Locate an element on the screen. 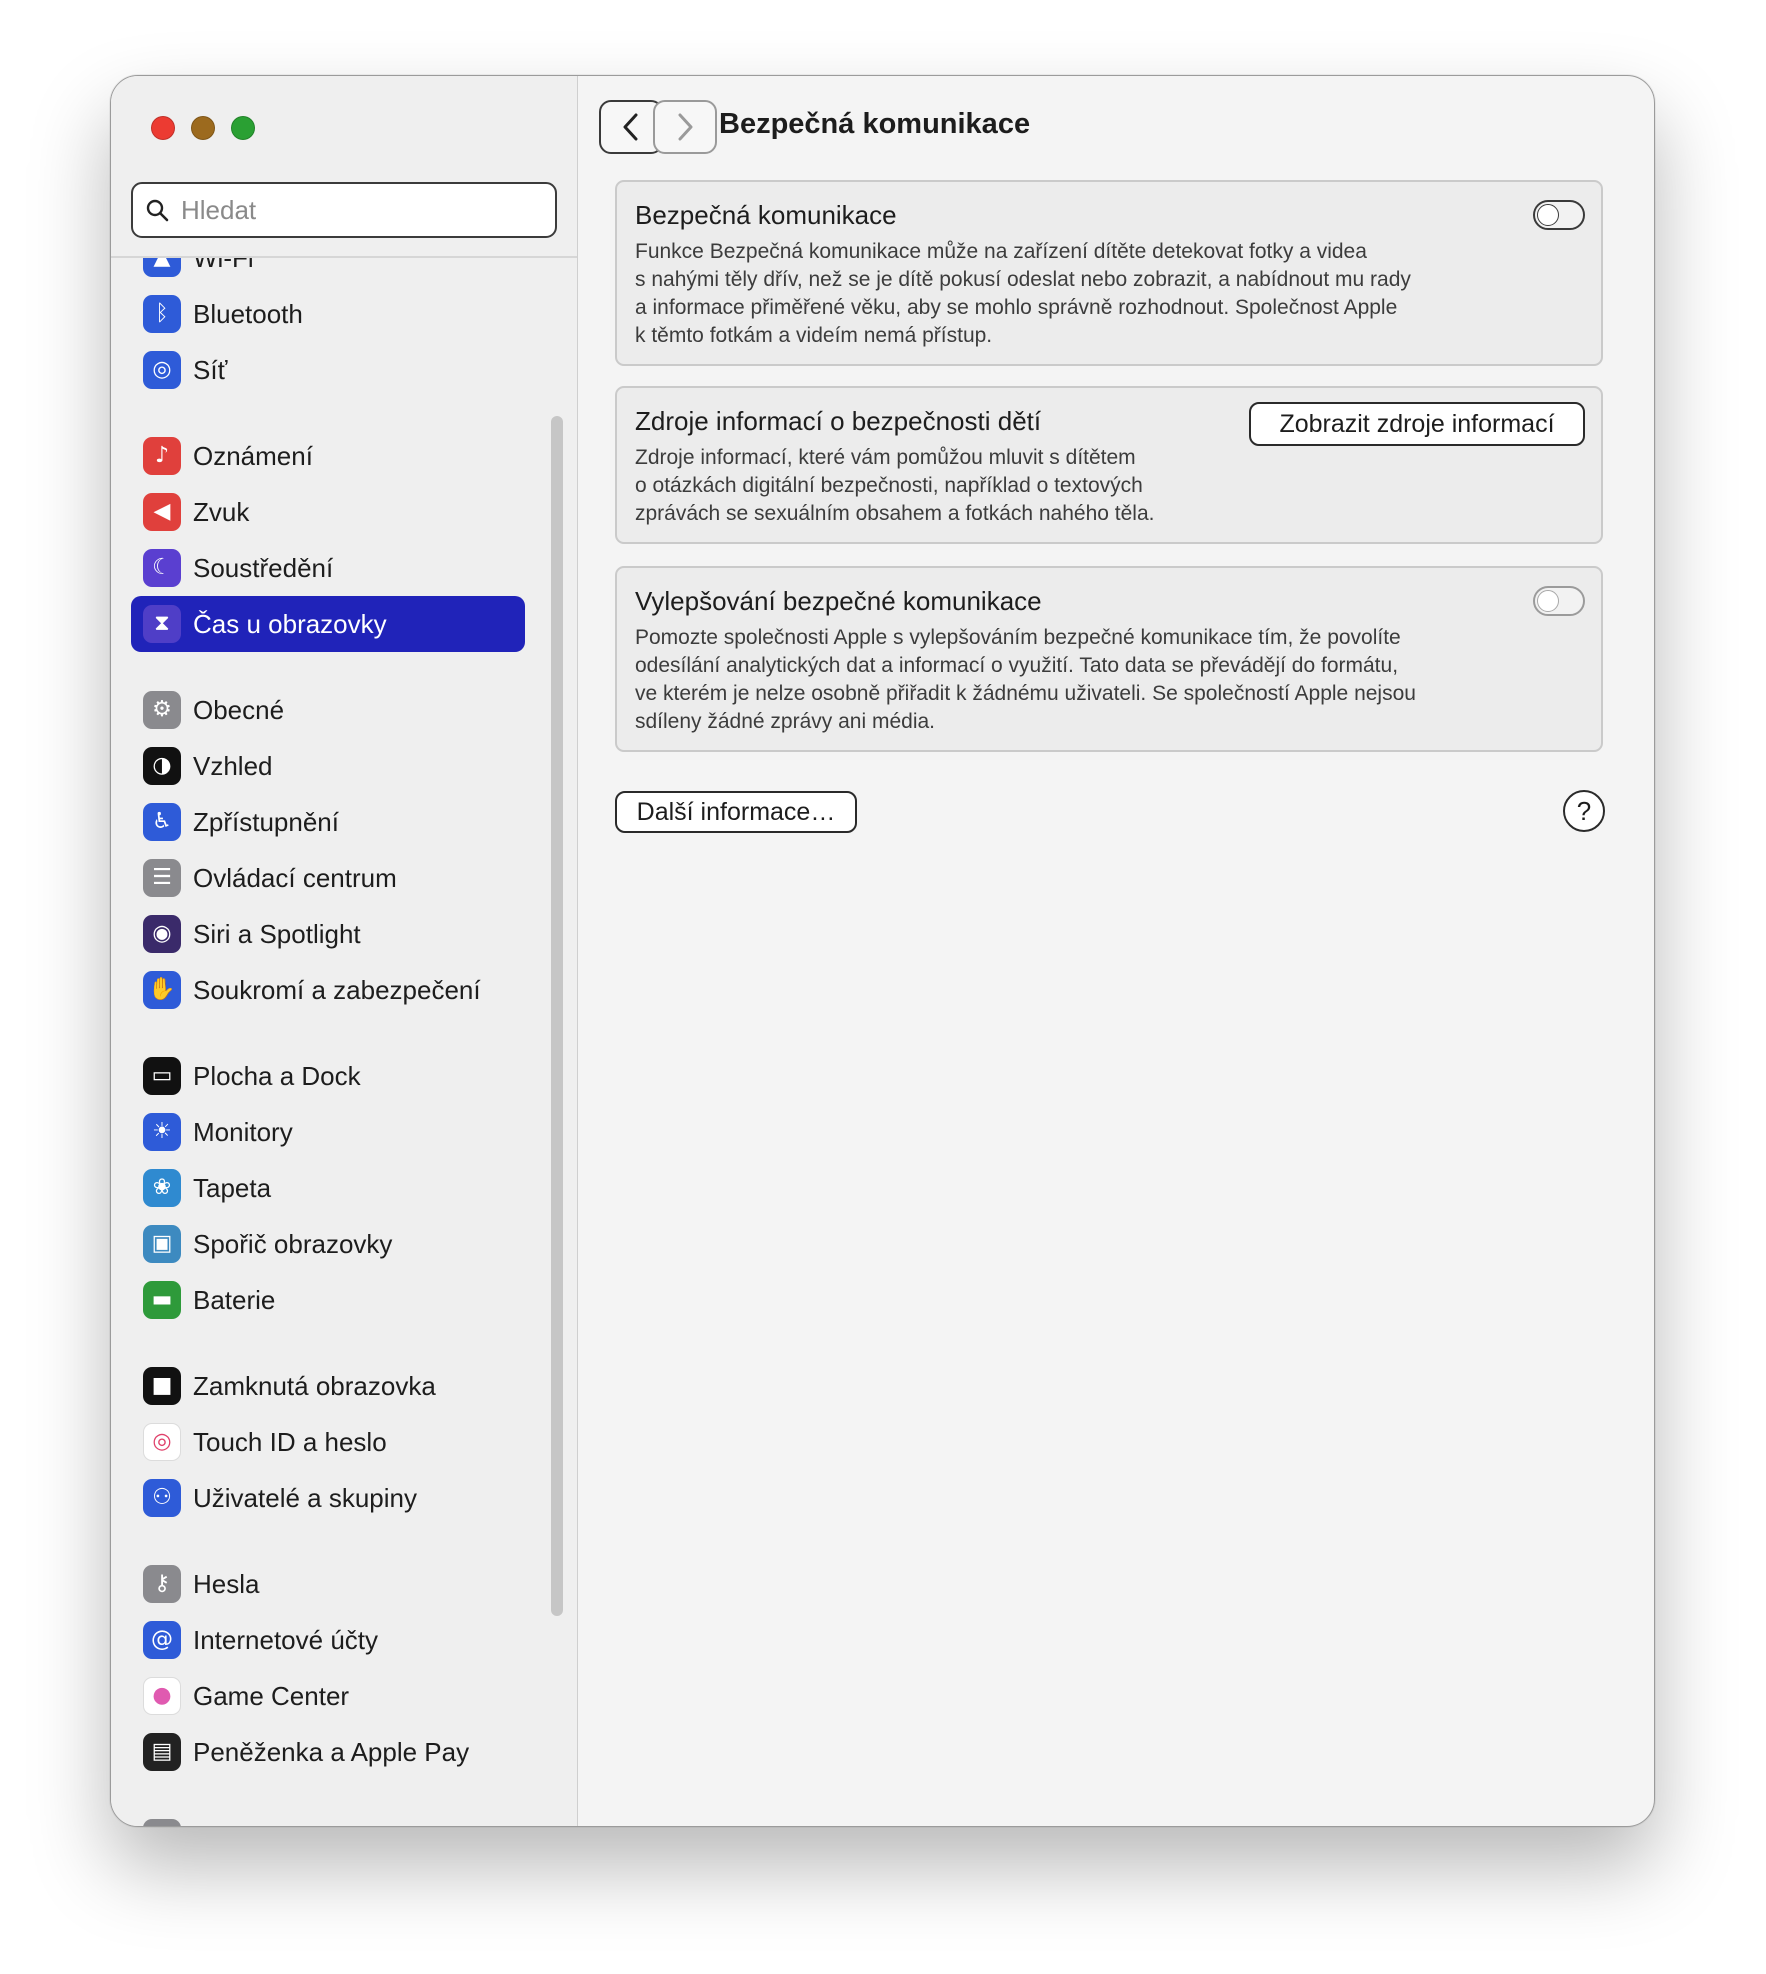  sidebar-item-fingerprint: ◎ Touch ID a heslo is located at coordinates (328, 1442).